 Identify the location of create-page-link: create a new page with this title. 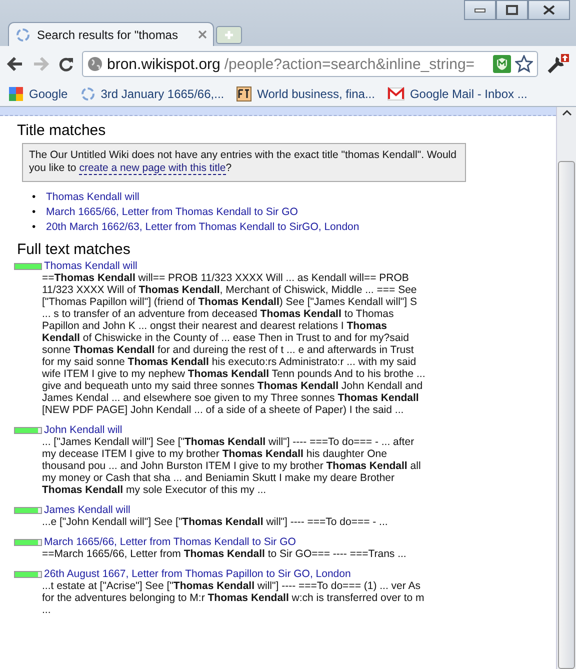
(152, 168).